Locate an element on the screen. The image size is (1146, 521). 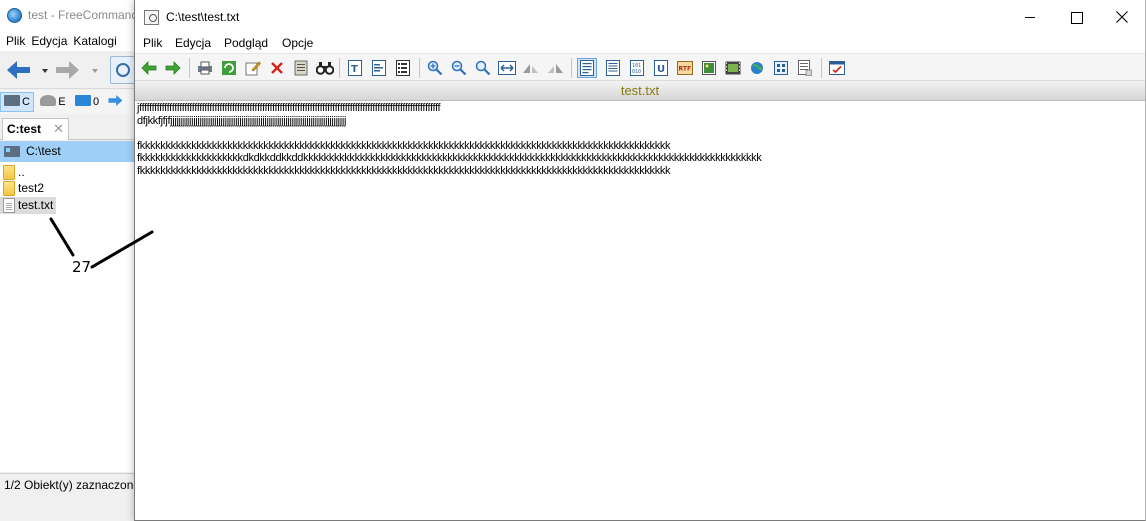
properties-icon is located at coordinates (805, 68).